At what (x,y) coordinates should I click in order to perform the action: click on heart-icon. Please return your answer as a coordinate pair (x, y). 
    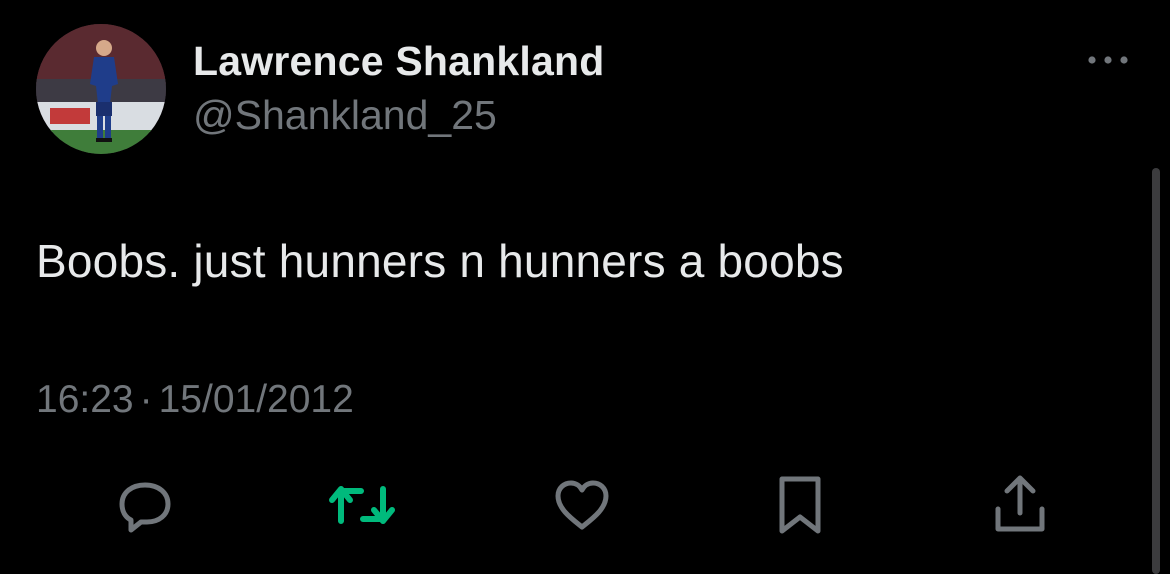
    Looking at the image, I should click on (582, 505).